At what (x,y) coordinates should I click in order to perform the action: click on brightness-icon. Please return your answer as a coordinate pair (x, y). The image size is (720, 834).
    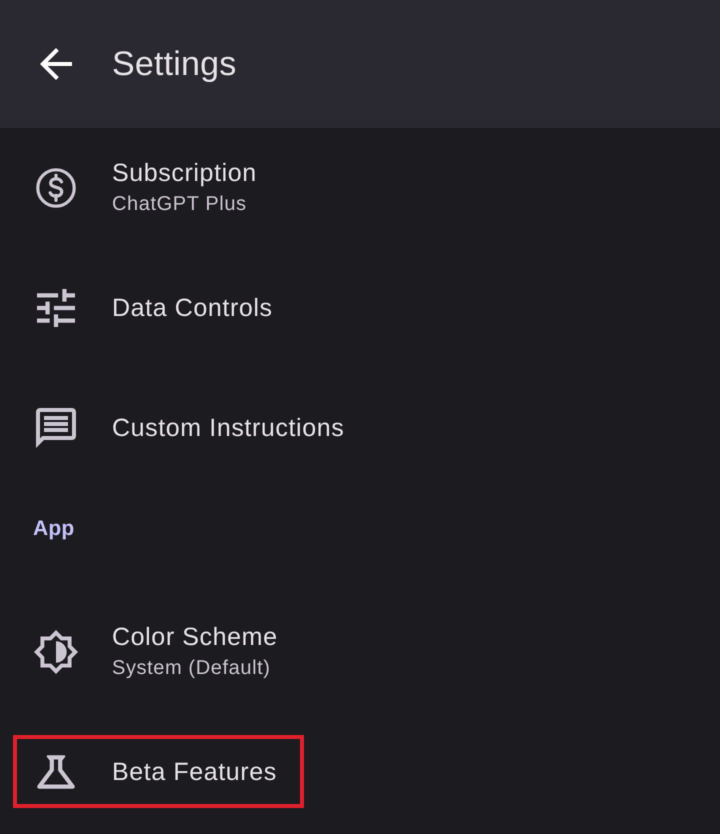
    Looking at the image, I should click on (56, 652).